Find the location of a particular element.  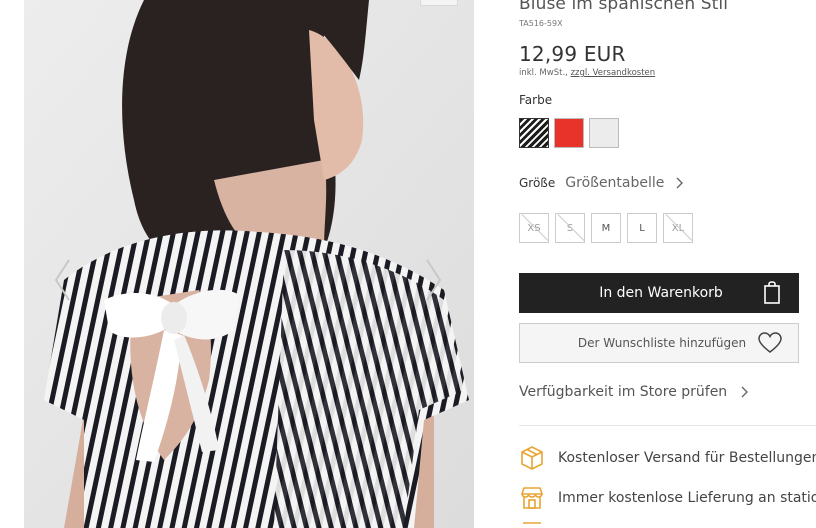

size-option-s: S is located at coordinates (570, 228).